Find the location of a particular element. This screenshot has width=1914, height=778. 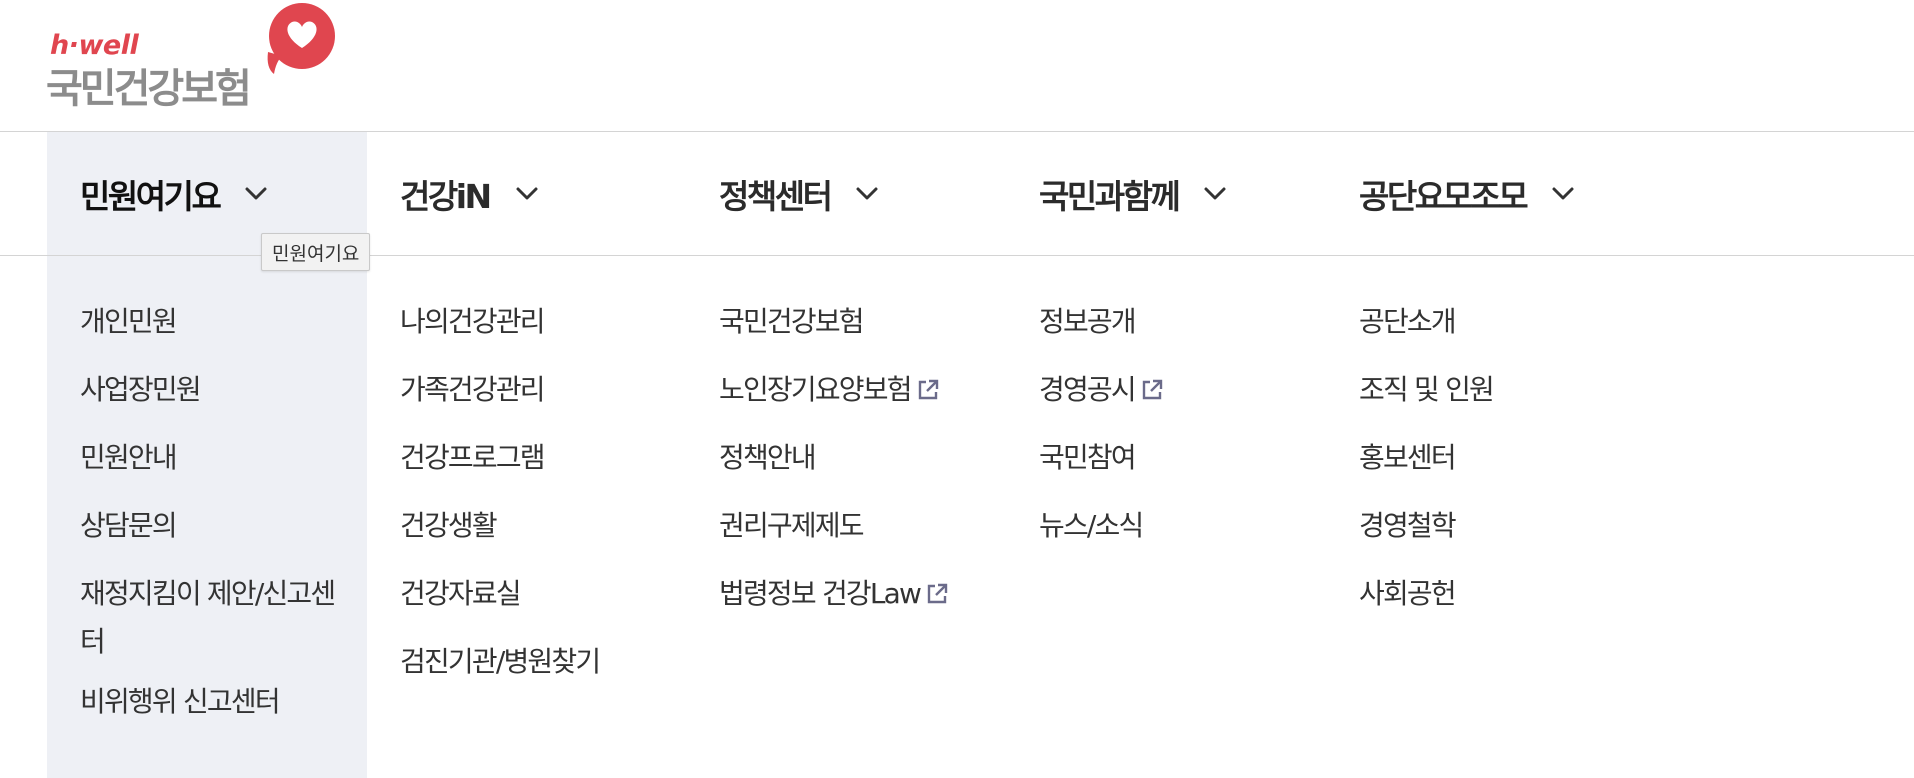

submenu-item: 정보공개 is located at coordinates (1102, 322).